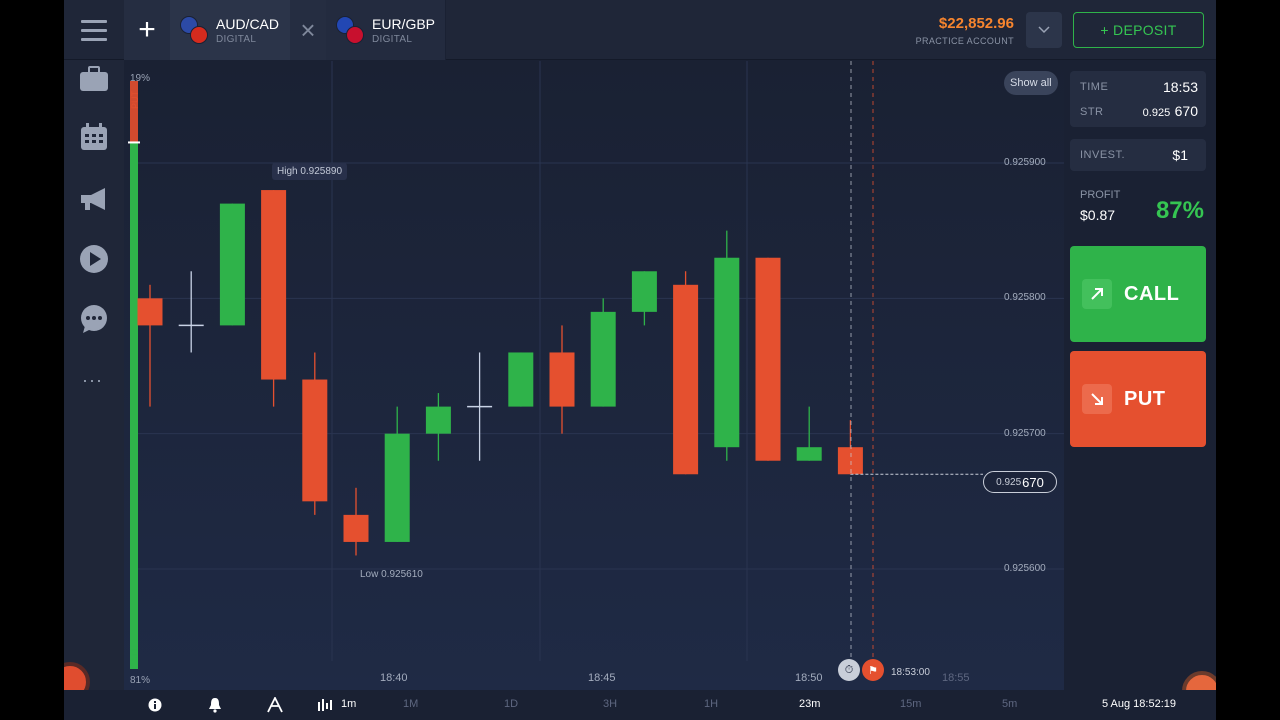  What do you see at coordinates (1009, 704) in the screenshot?
I see `timeframe-5m: 5m` at bounding box center [1009, 704].